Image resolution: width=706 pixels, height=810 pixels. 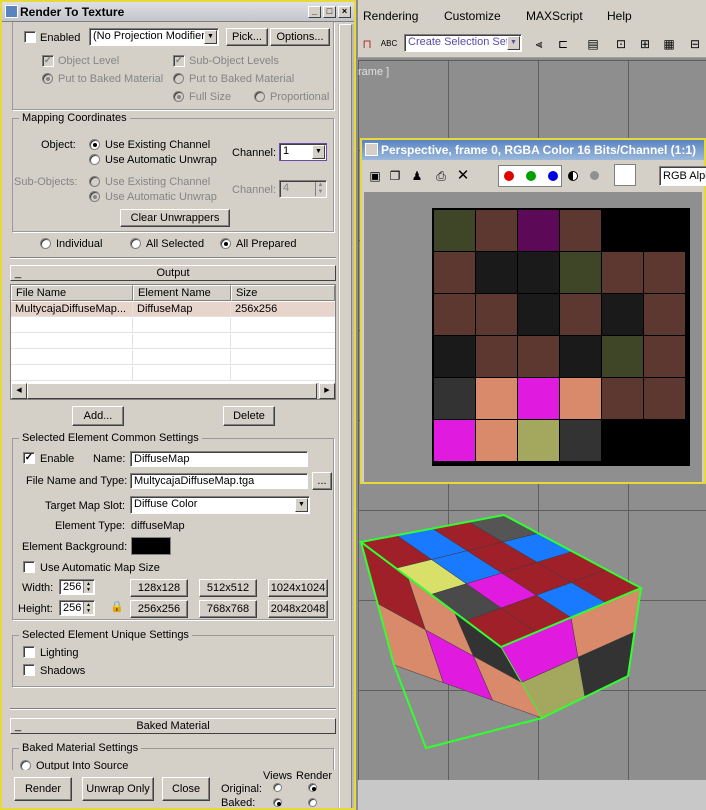 What do you see at coordinates (228, 588) in the screenshot?
I see `size-512-button: 512x512` at bounding box center [228, 588].